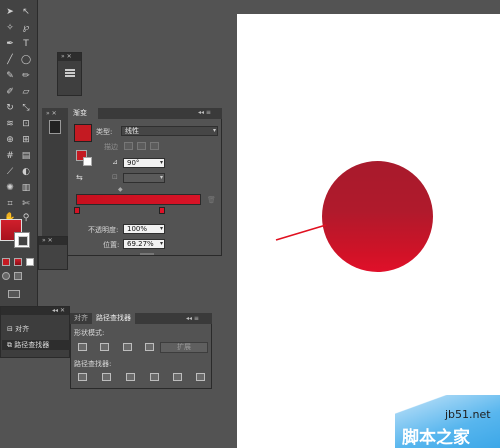  Describe the element at coordinates (10, 44) in the screenshot. I see `pen-tool-icon: ✒` at that location.